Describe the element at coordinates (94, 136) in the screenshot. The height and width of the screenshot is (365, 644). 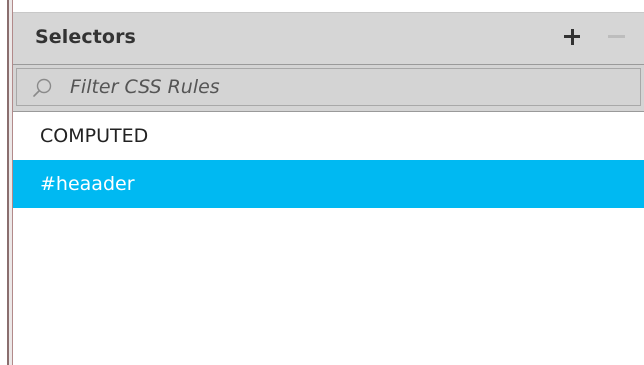
I see `selector-label: COMPUTED` at that location.